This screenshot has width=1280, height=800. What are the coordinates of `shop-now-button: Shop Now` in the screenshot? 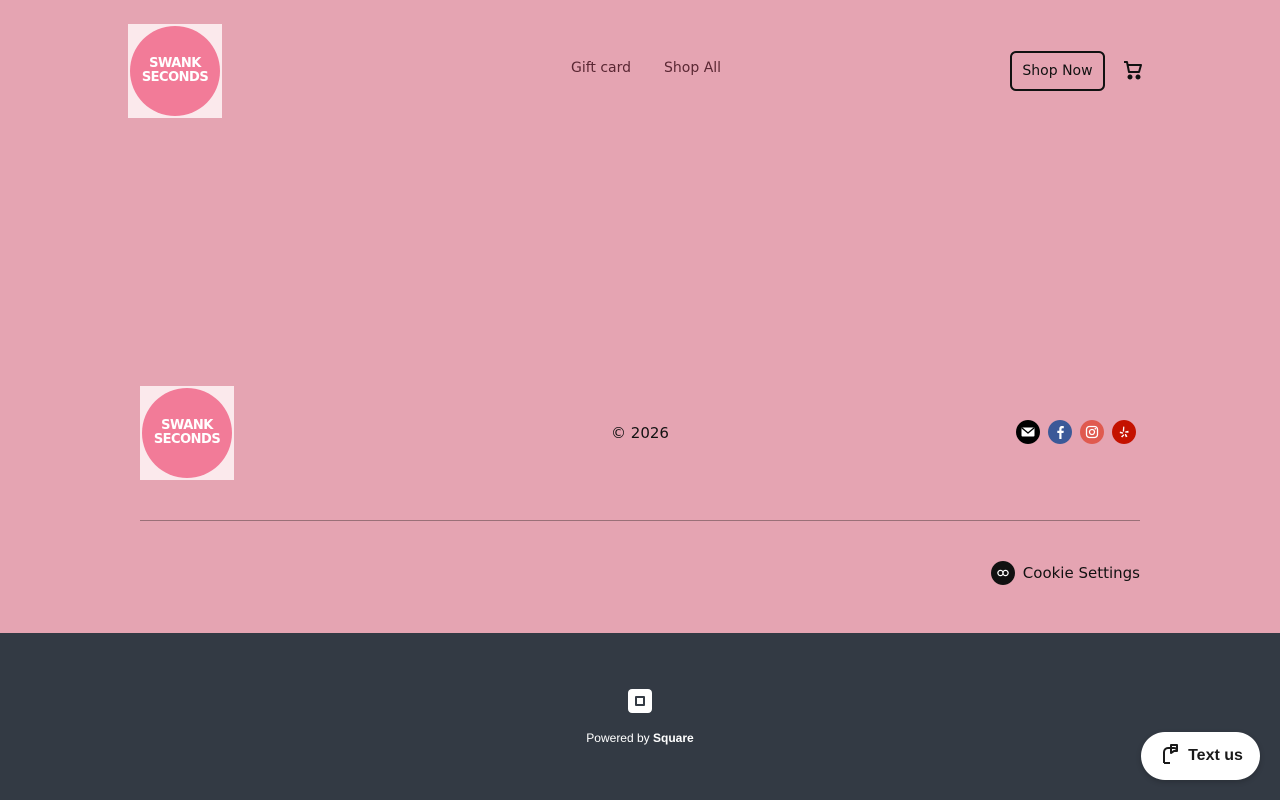 It's located at (1057, 71).